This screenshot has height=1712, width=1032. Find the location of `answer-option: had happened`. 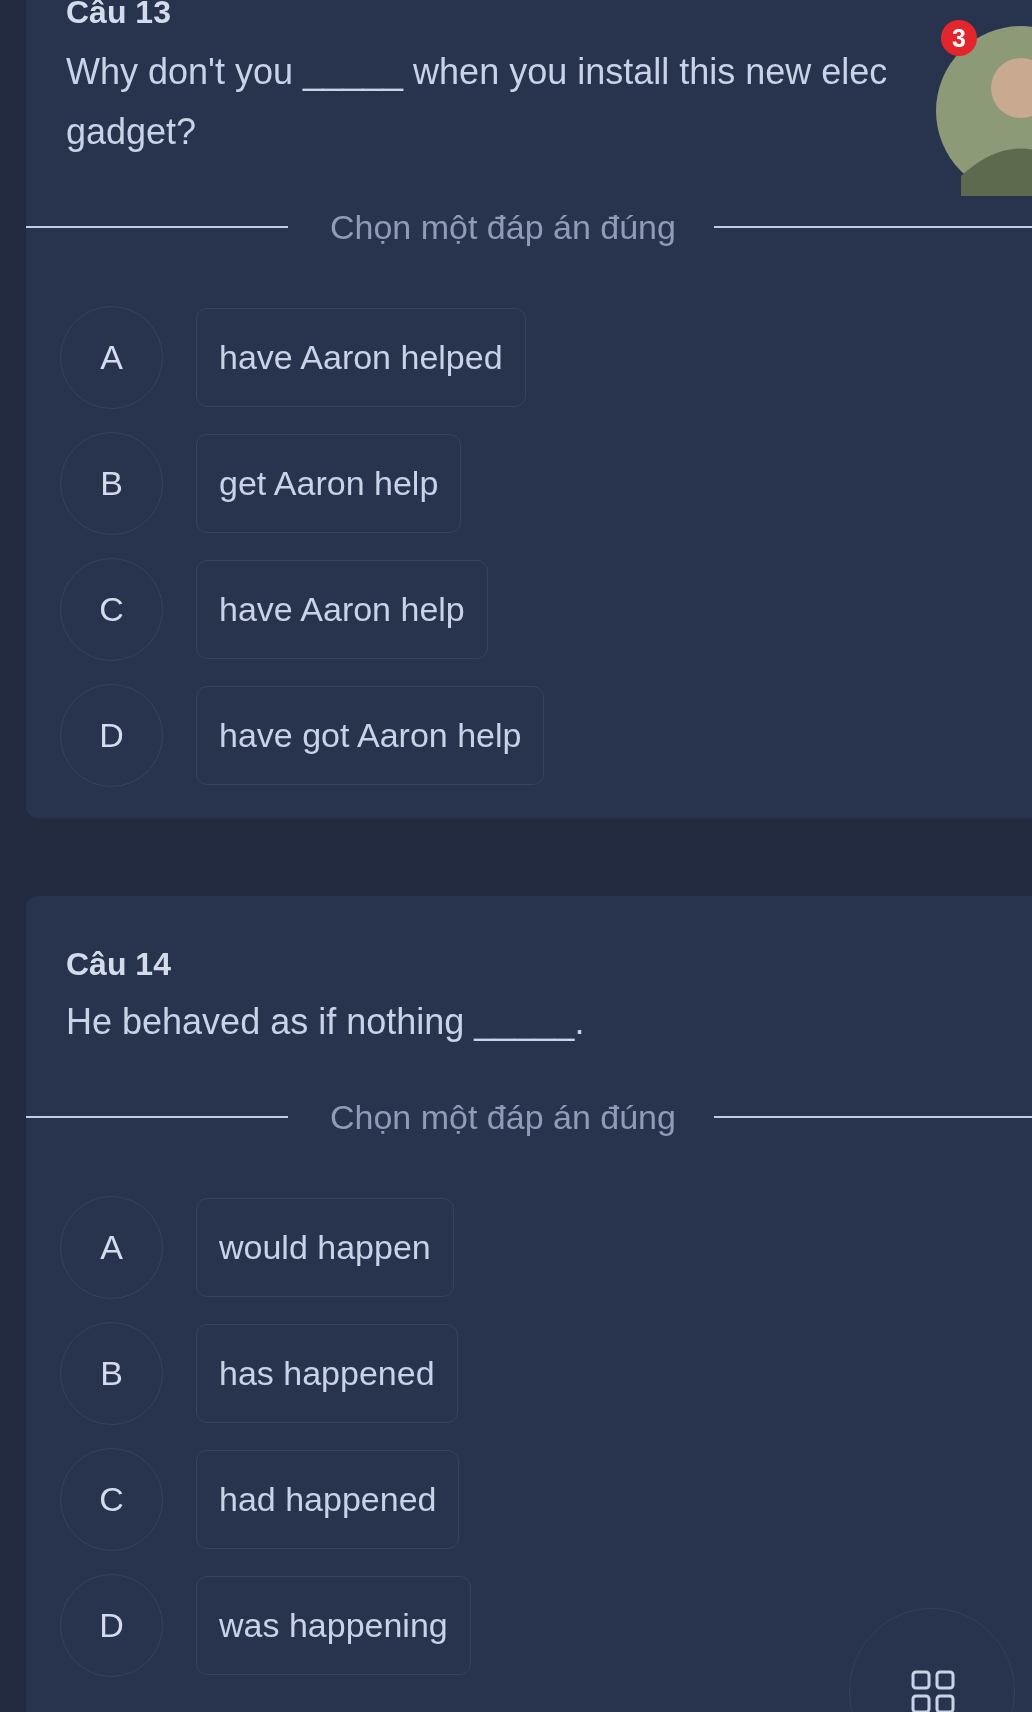

answer-option: had happened is located at coordinates (328, 1499).